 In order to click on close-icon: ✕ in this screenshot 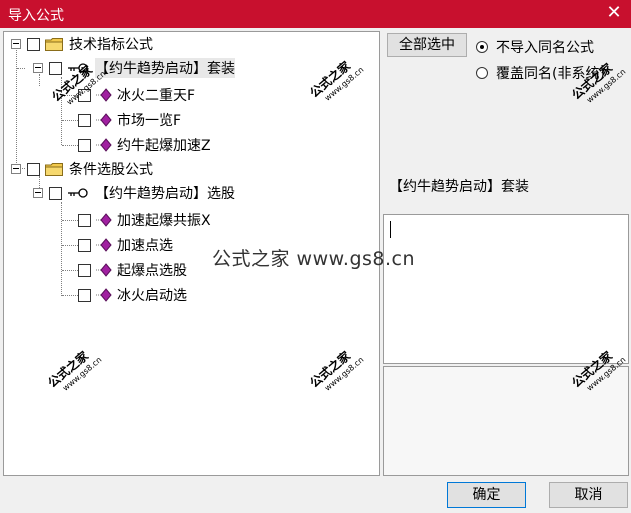, I will do `click(614, 13)`.